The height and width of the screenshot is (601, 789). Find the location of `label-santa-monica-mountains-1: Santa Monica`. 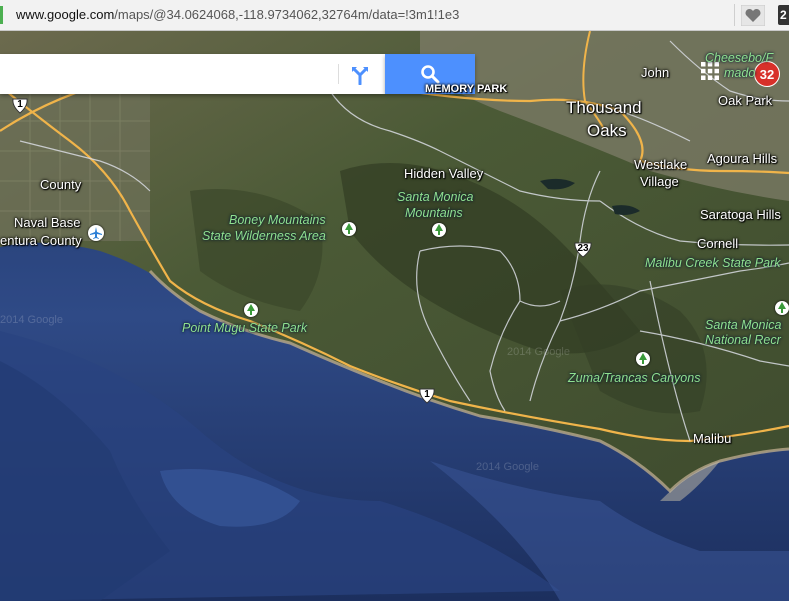

label-santa-monica-mountains-1: Santa Monica is located at coordinates (435, 197).